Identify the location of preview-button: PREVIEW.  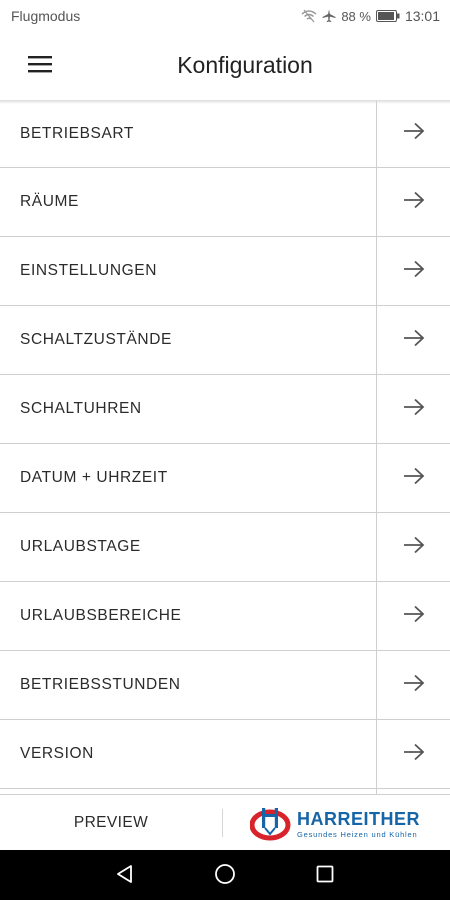
(111, 822).